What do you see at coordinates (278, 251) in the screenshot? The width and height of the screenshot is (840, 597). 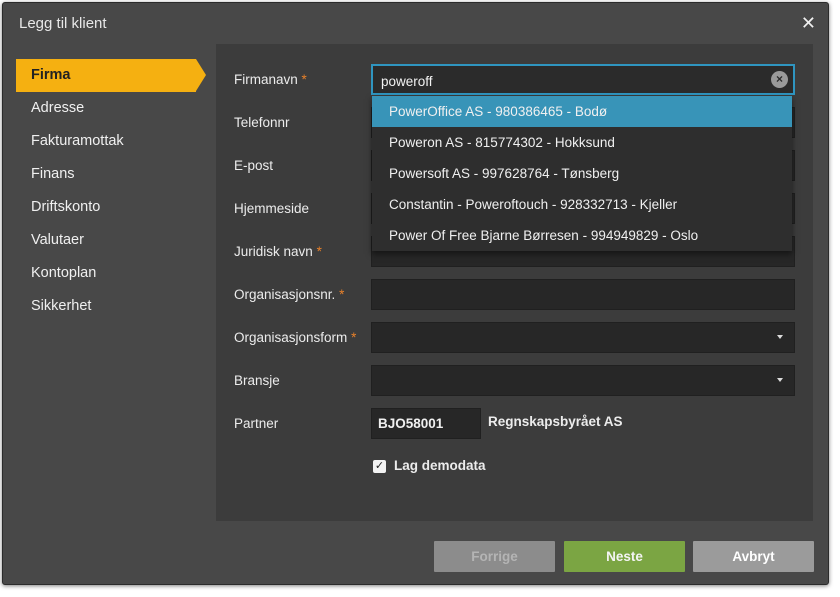 I see `juridisk-navn-label: Juridisk navn *` at bounding box center [278, 251].